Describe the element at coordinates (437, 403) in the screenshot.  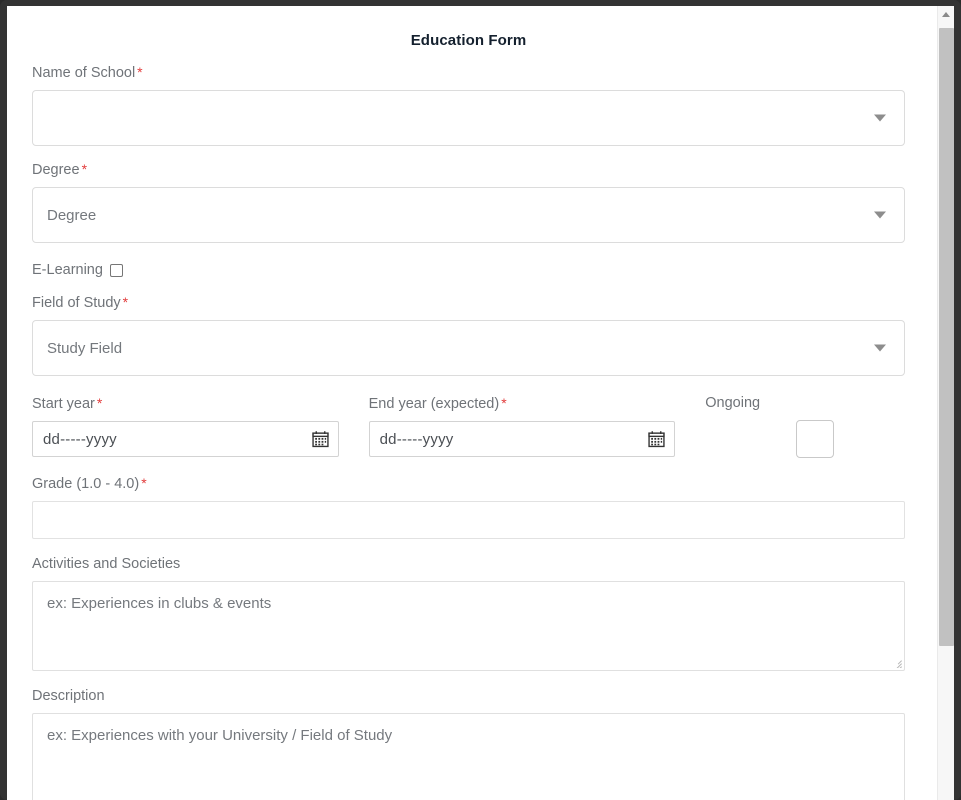
I see `label-end-year: End year (expected) *` at that location.